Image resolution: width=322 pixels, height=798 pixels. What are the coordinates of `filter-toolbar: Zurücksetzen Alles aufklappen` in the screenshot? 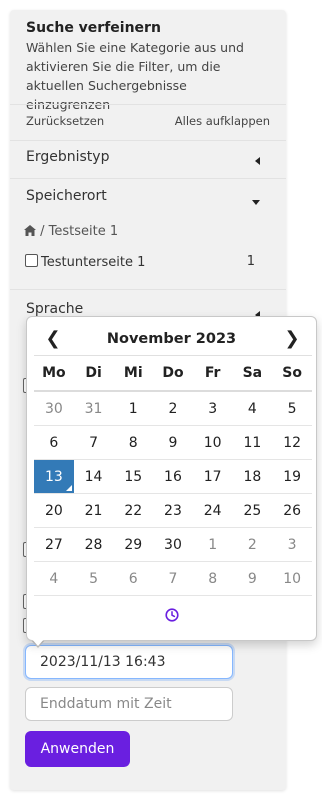 It's located at (148, 122).